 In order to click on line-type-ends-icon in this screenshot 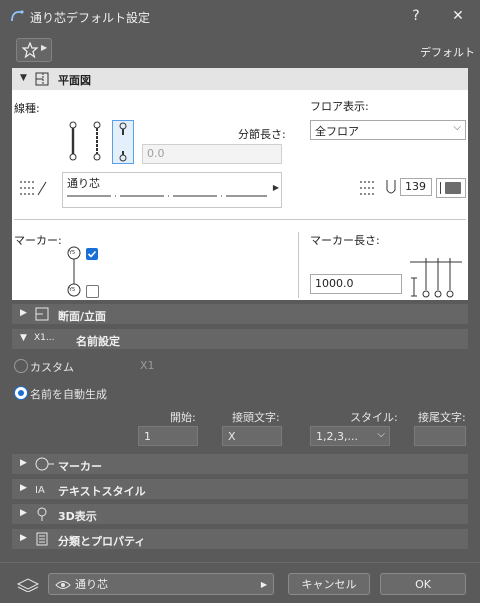, I will do `click(123, 142)`.